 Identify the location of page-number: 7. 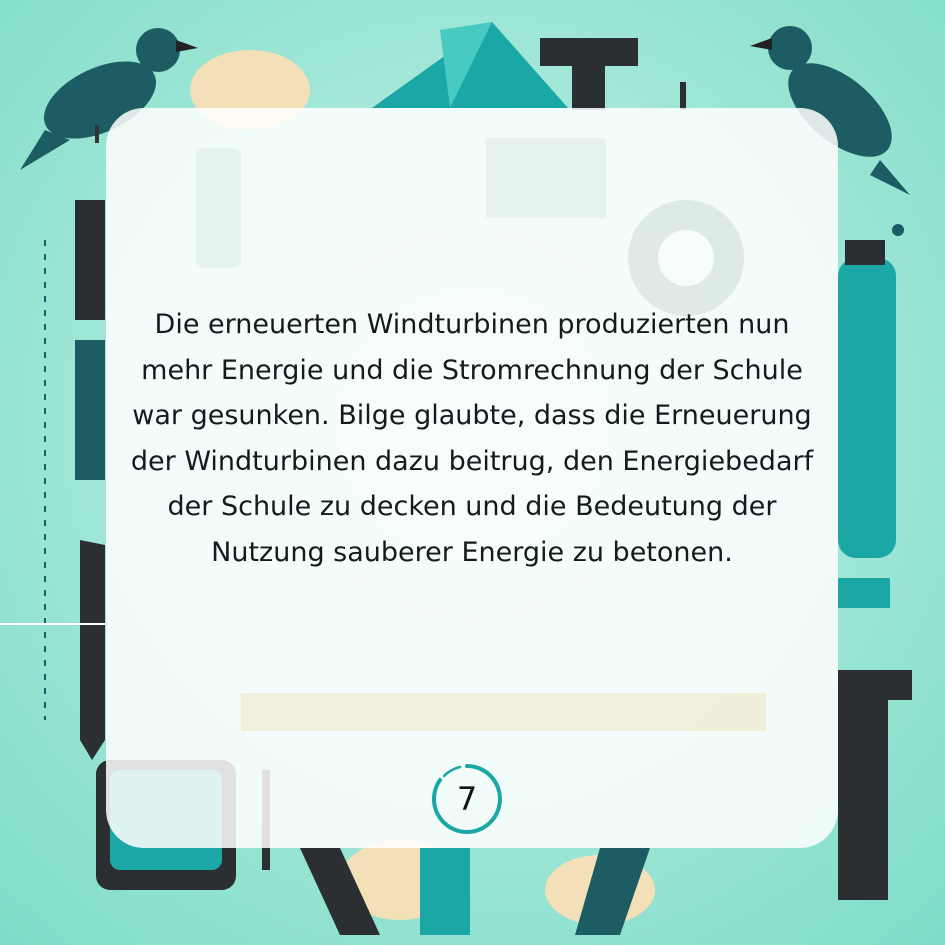
(467, 799).